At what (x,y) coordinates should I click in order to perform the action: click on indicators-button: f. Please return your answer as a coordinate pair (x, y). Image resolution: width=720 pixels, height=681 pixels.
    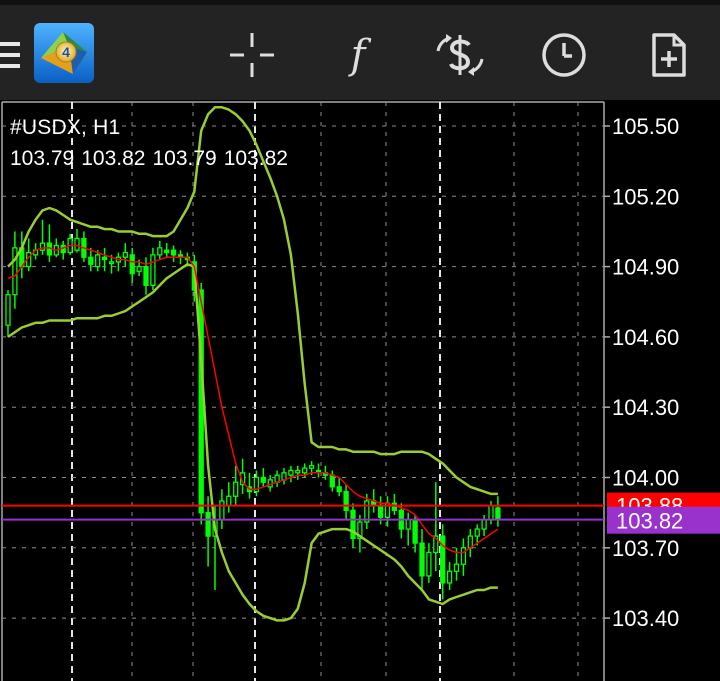
    Looking at the image, I should click on (358, 55).